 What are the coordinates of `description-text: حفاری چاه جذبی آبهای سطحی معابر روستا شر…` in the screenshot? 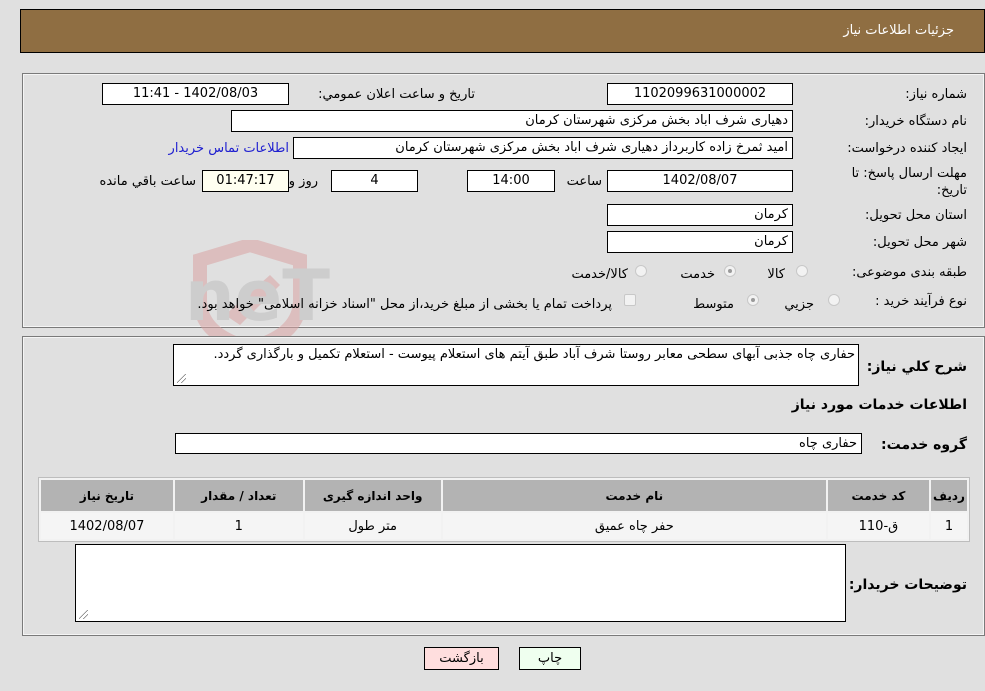 It's located at (534, 354).